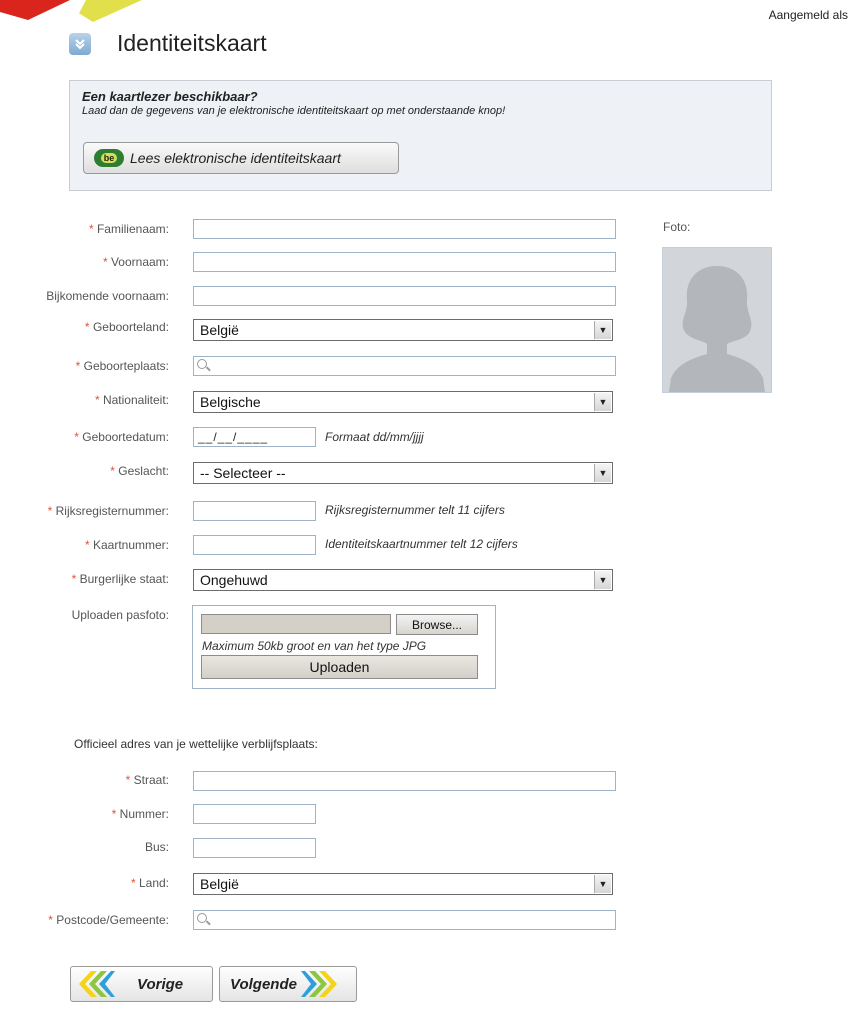 The height and width of the screenshot is (1015, 848). I want to click on forward-chevrons-icon, so click(318, 984).